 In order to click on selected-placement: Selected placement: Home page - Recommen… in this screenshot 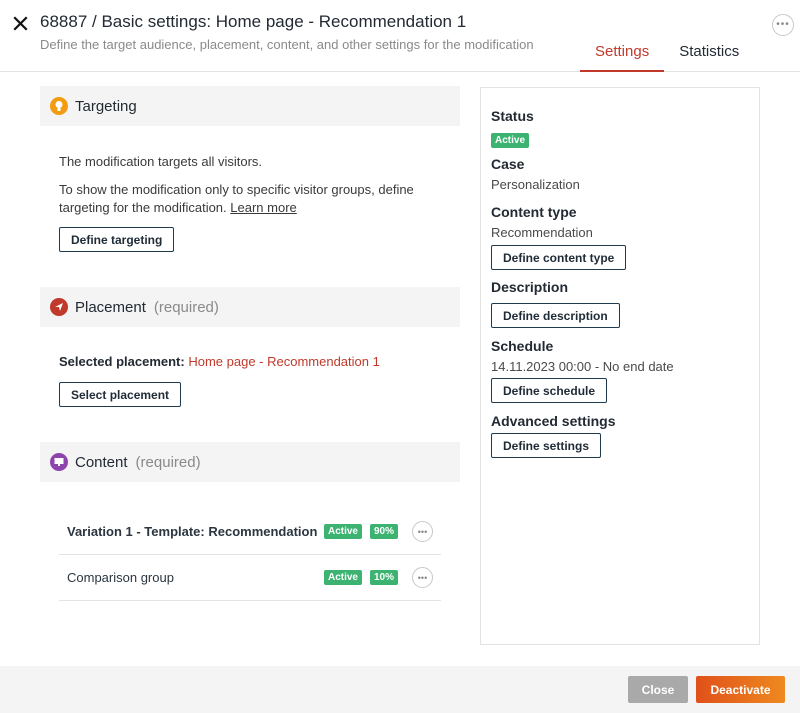, I will do `click(219, 362)`.